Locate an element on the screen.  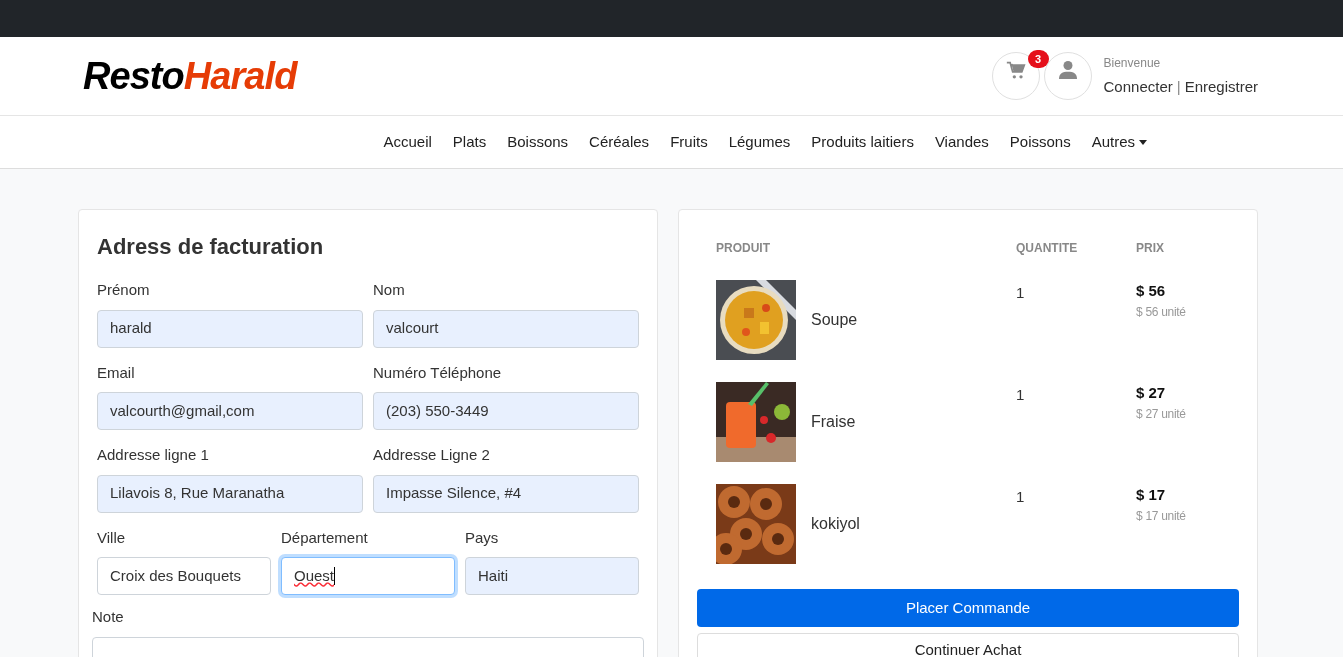
nav-link: Viandes is located at coordinates (962, 142).